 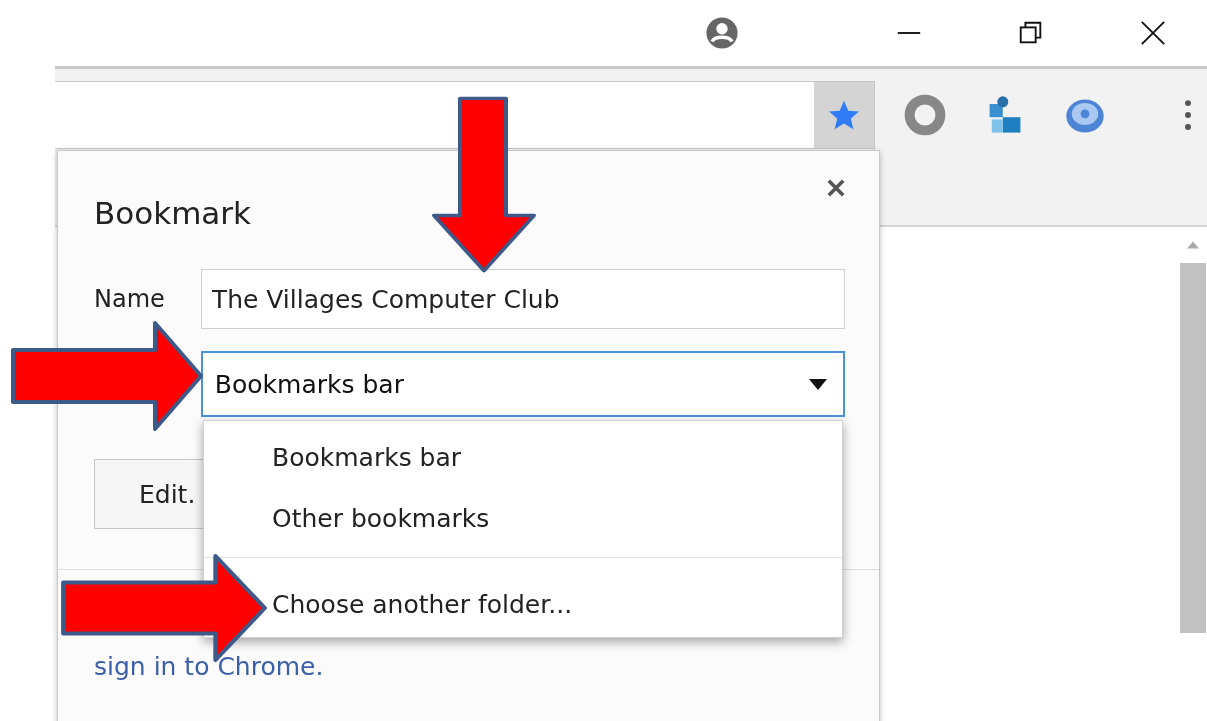 What do you see at coordinates (173, 213) in the screenshot?
I see `dialog-title: Bookmark` at bounding box center [173, 213].